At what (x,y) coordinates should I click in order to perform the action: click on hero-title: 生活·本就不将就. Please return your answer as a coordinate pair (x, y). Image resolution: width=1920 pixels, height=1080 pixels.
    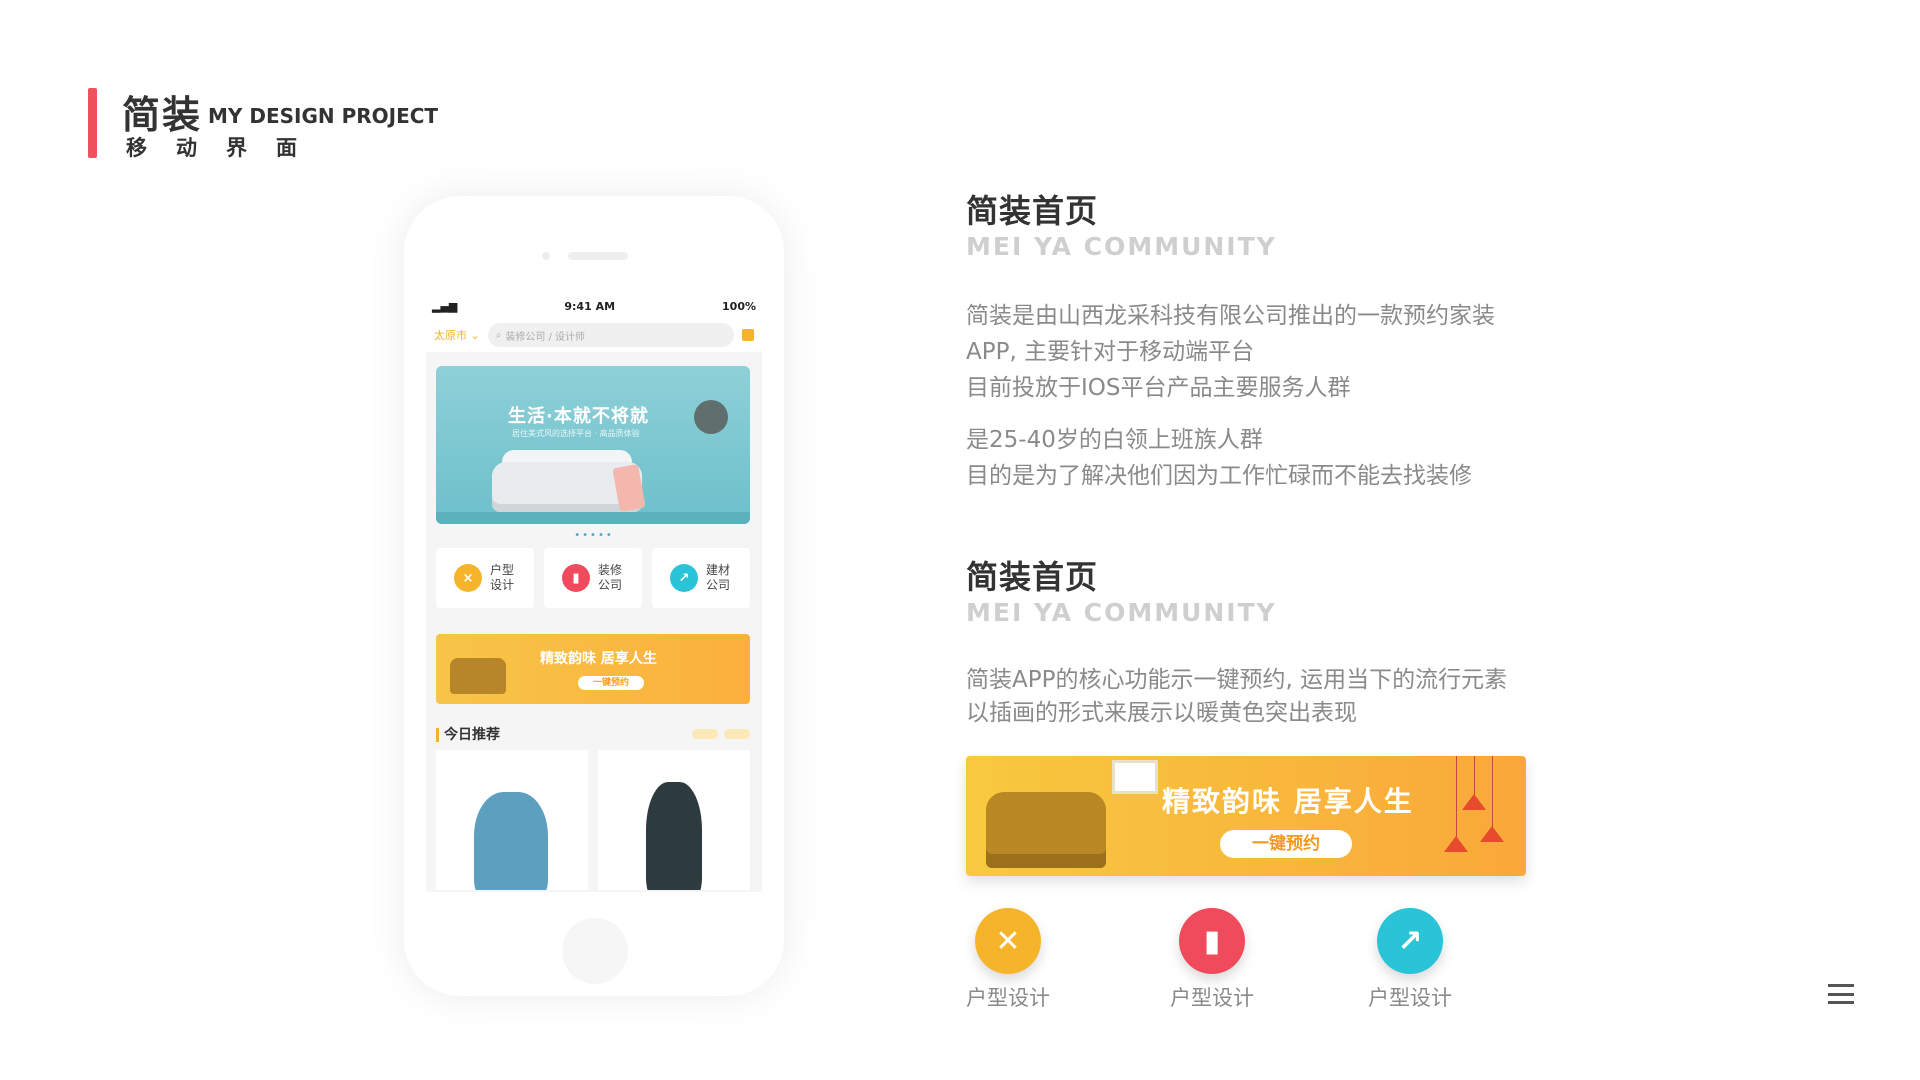
    Looking at the image, I should click on (578, 416).